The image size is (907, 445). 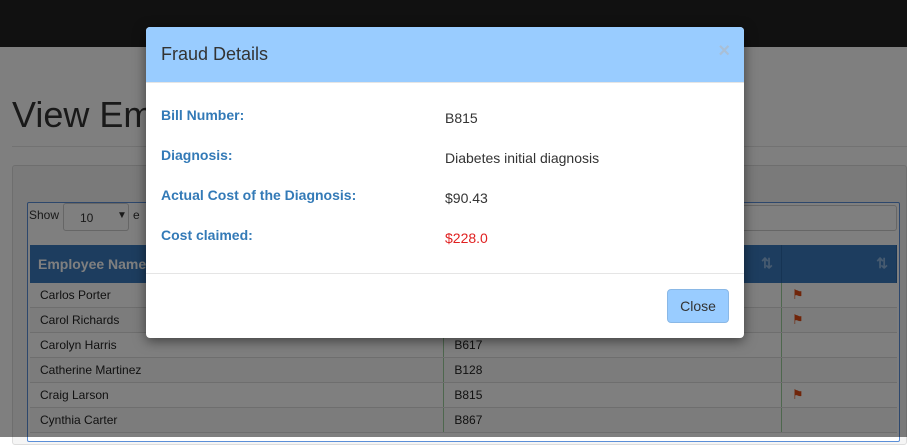 I want to click on field-label: Bill Number:, so click(x=203, y=115).